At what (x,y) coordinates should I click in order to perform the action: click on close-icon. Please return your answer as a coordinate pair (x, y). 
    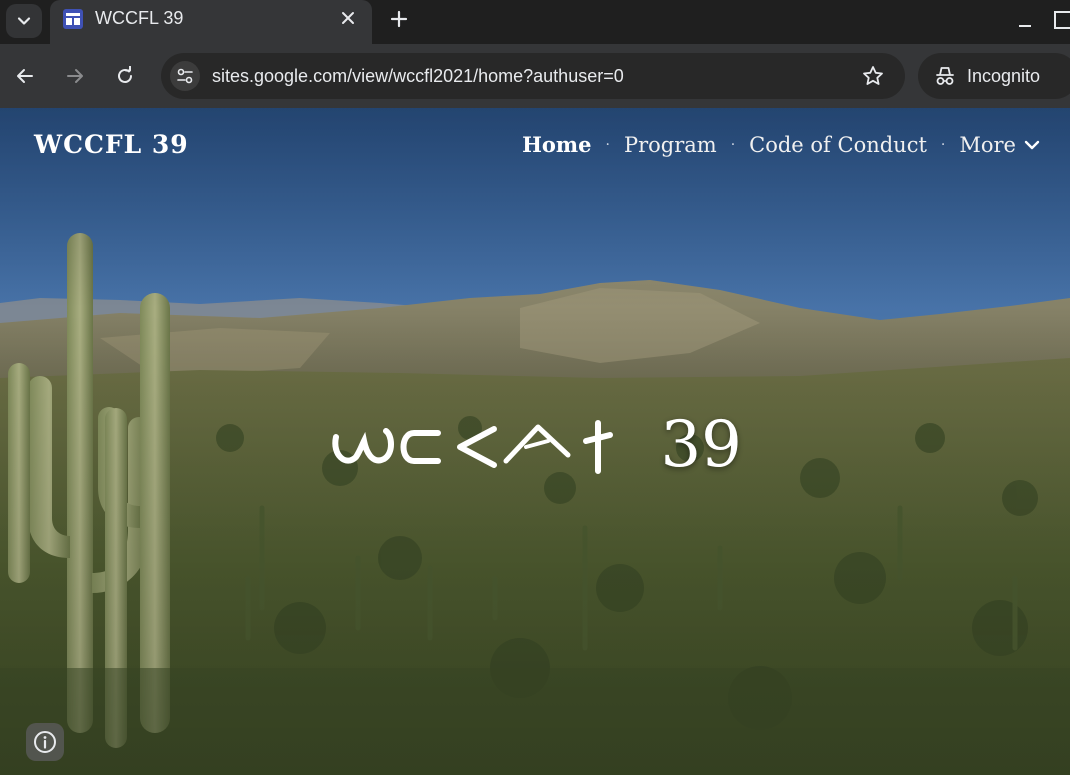
    Looking at the image, I should click on (348, 18).